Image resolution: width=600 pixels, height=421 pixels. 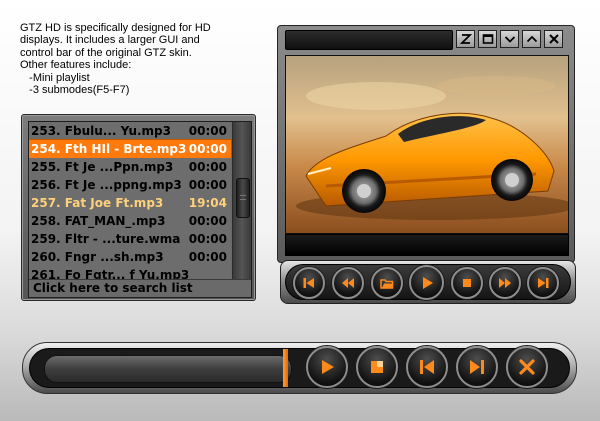 What do you see at coordinates (110, 40) in the screenshot?
I see `description-line: displays. It includes a larger GUI and` at bounding box center [110, 40].